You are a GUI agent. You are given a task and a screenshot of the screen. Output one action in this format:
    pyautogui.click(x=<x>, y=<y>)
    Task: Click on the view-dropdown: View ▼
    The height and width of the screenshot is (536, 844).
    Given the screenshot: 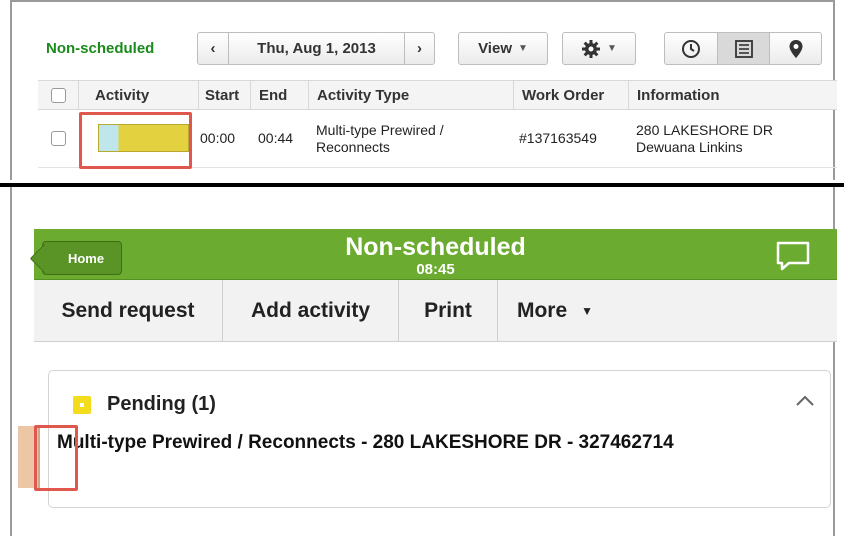 What is the action you would take?
    pyautogui.click(x=503, y=48)
    